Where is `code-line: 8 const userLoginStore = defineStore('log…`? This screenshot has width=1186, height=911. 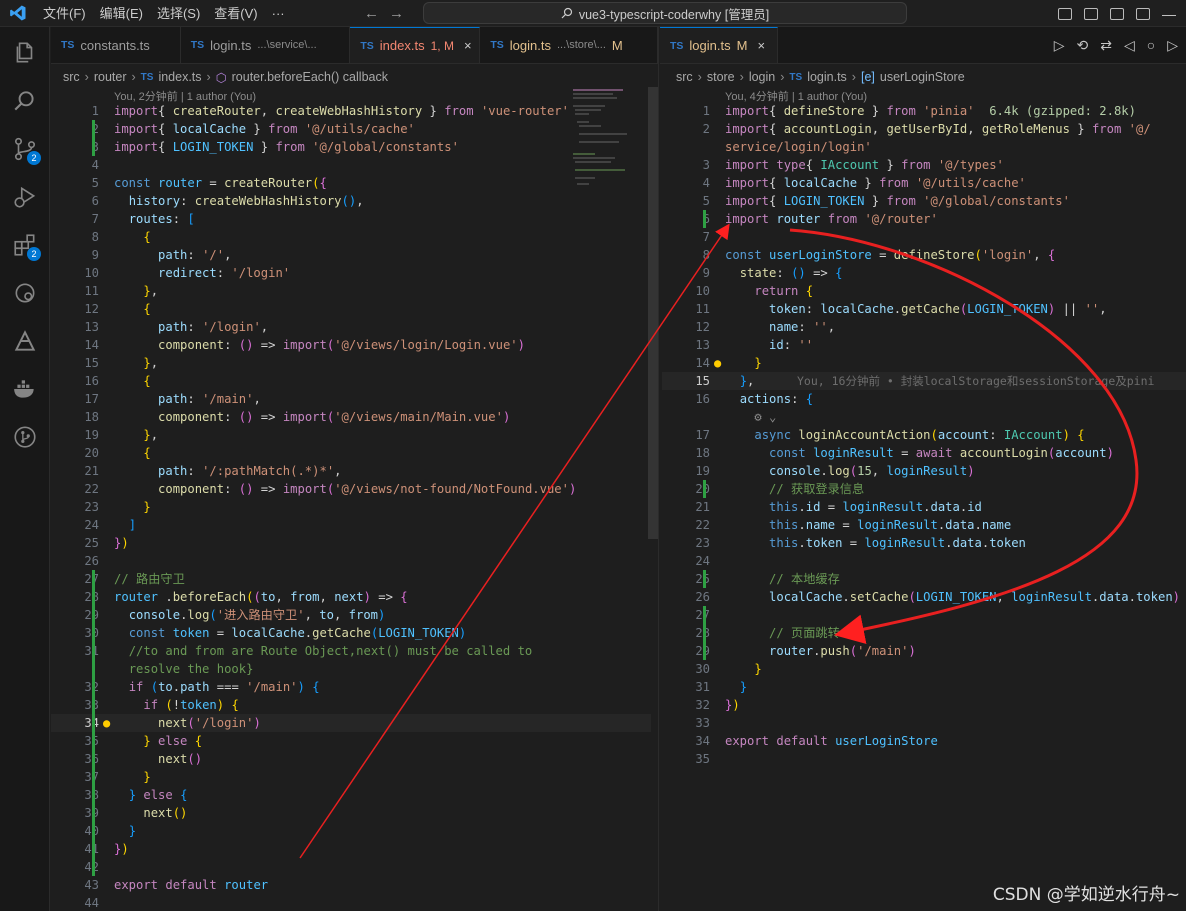 code-line: 8 const userLoginStore = defineStore('log… is located at coordinates (924, 255).